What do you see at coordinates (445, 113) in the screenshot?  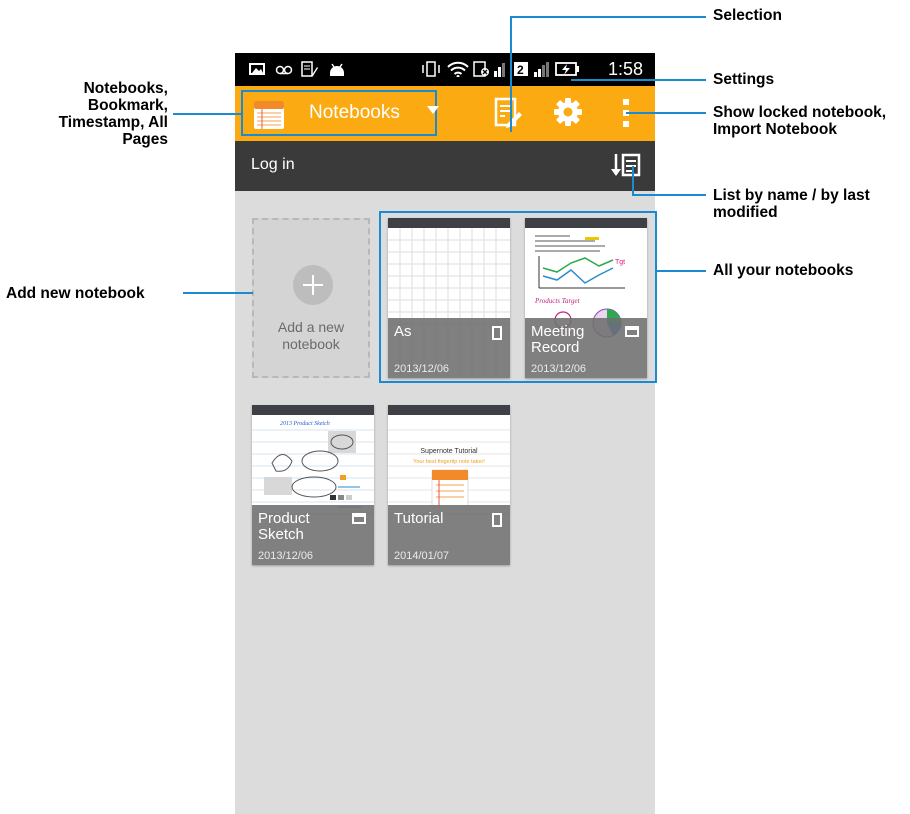 I see `action-bar: Notebooks` at bounding box center [445, 113].